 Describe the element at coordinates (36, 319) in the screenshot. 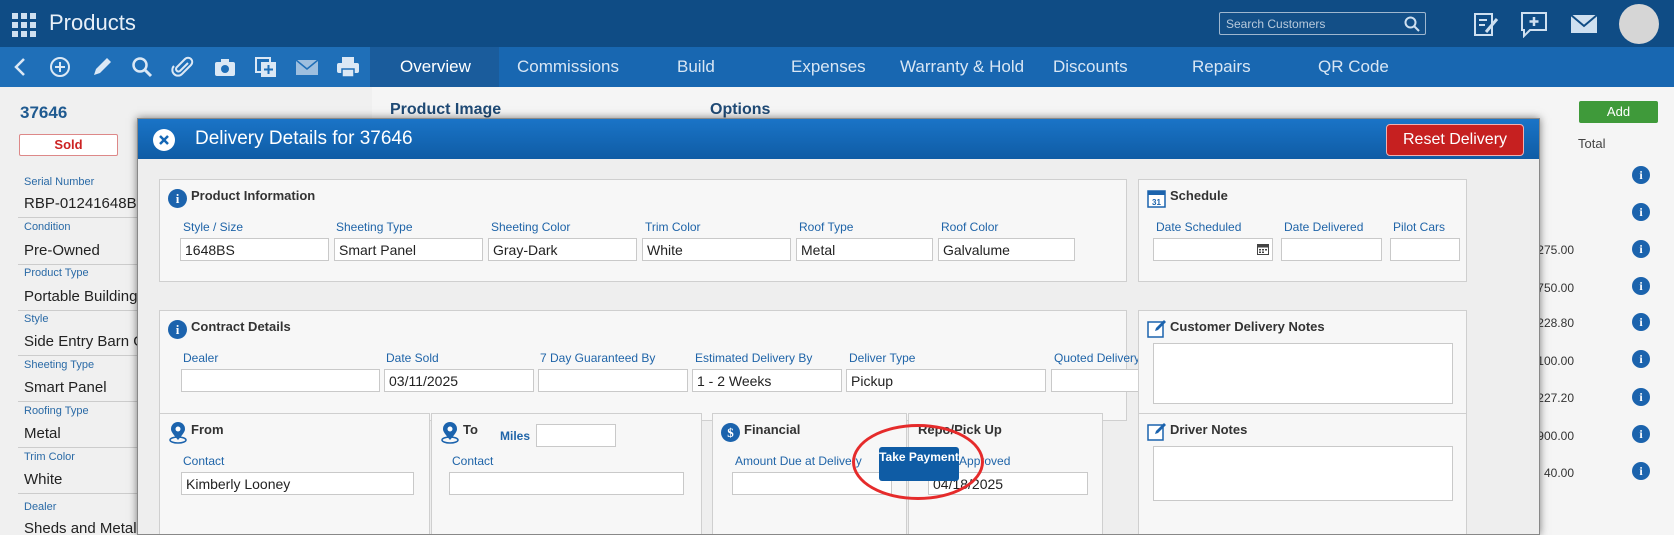

I see `field-label: Style` at that location.